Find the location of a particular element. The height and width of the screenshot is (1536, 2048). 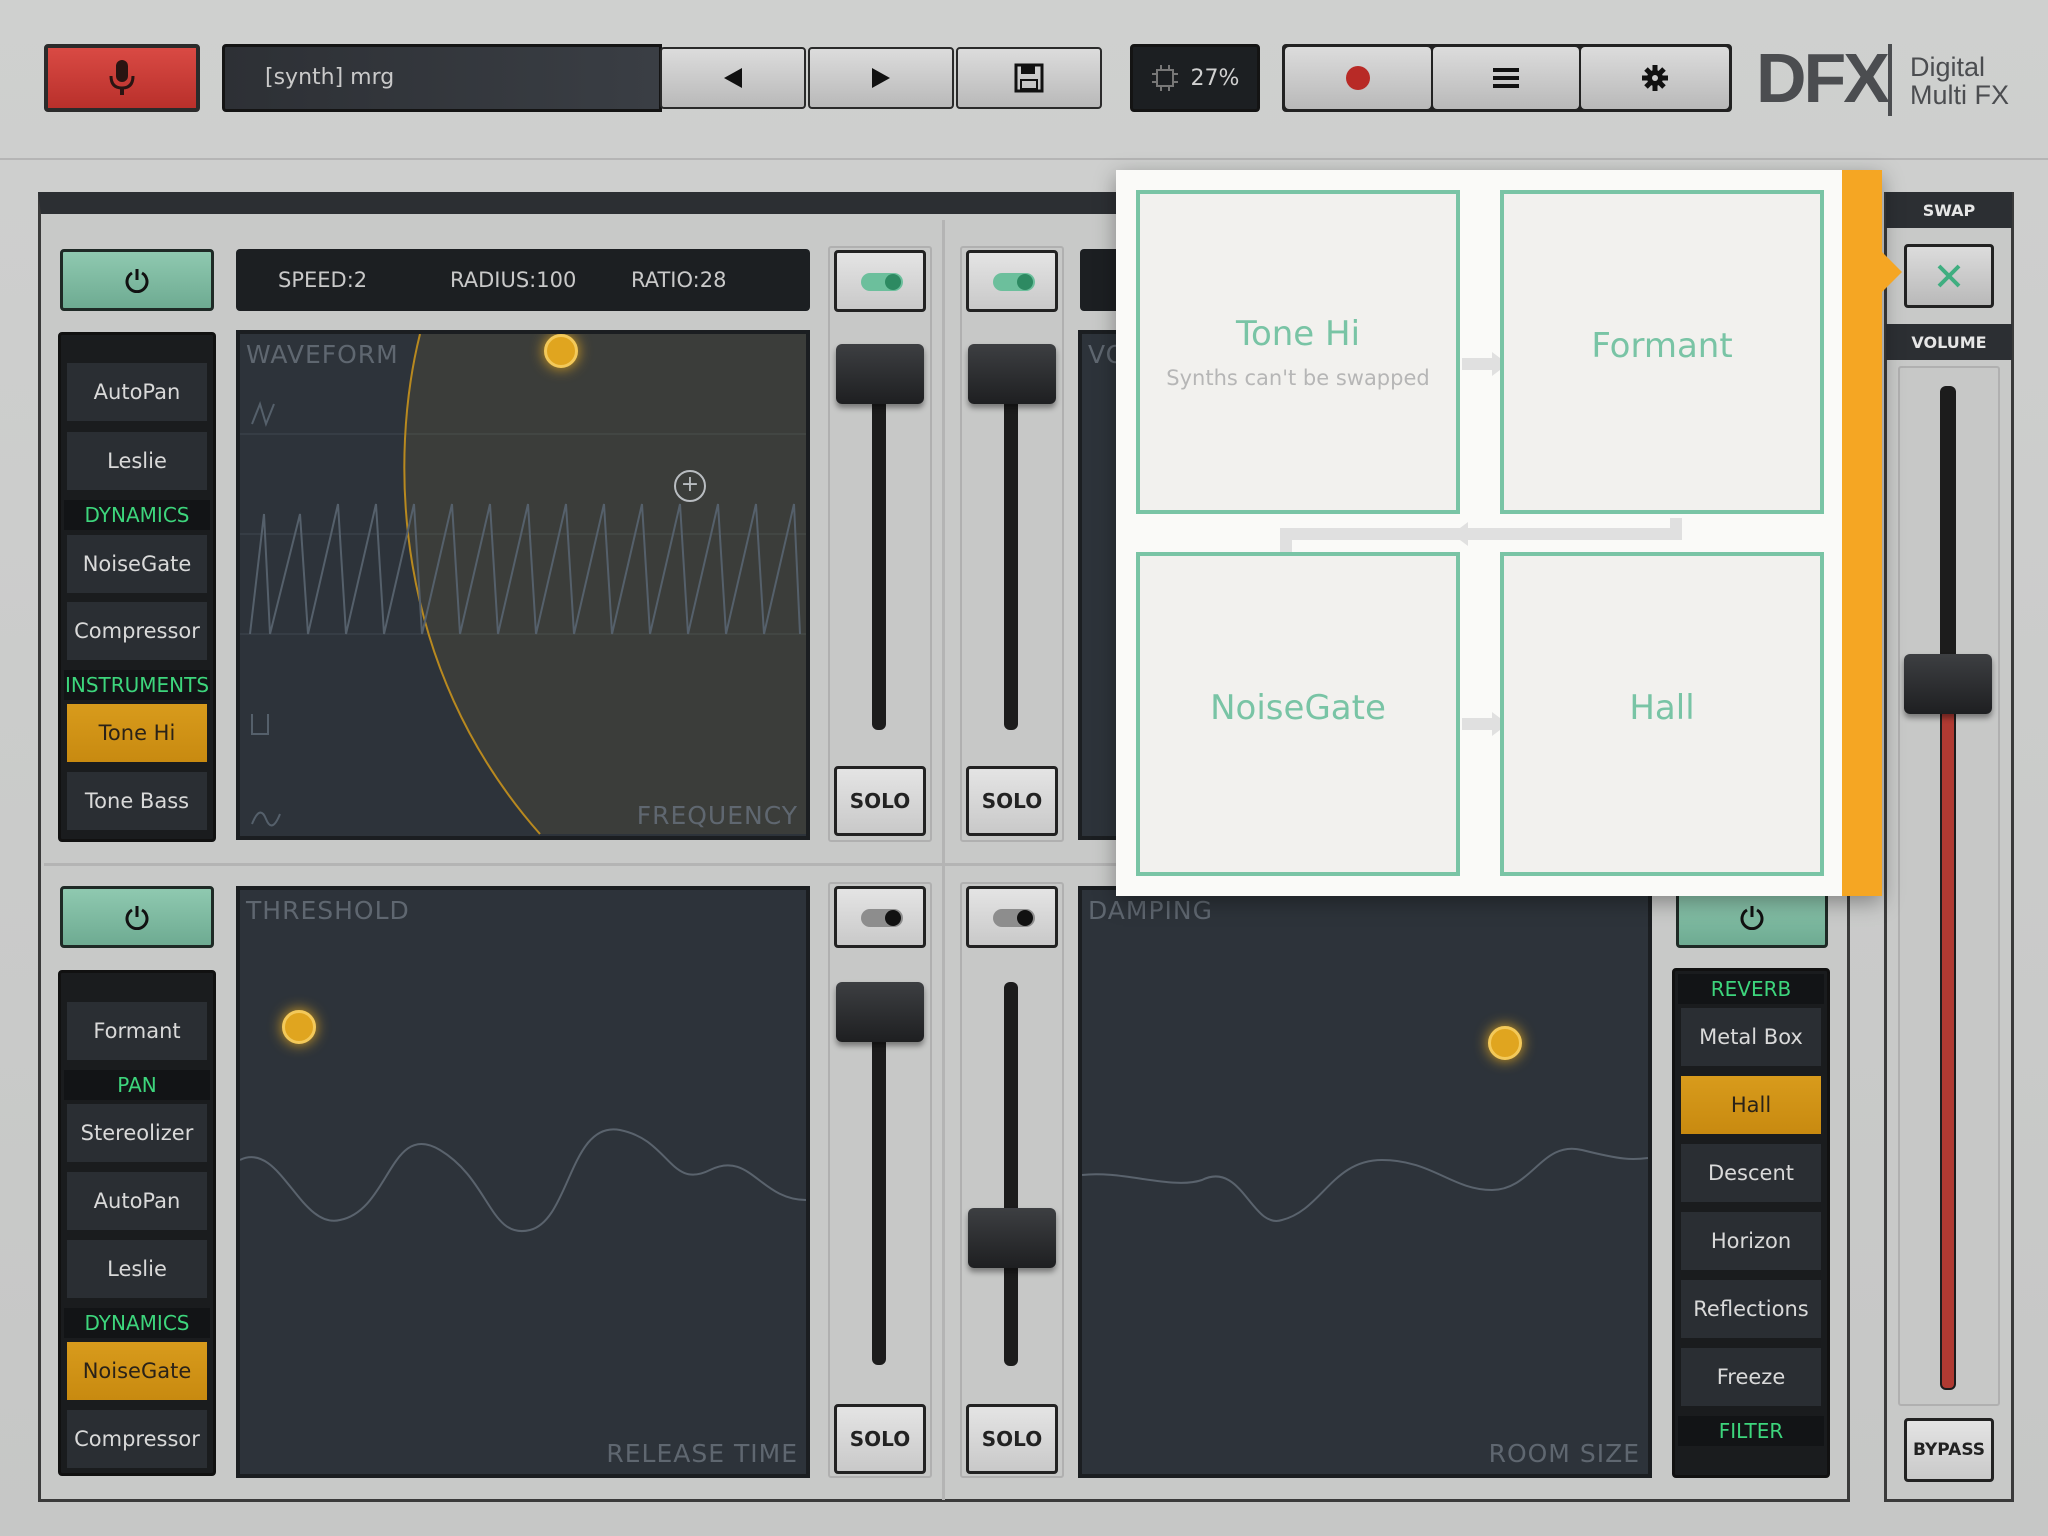

play-right-icon is located at coordinates (881, 78).